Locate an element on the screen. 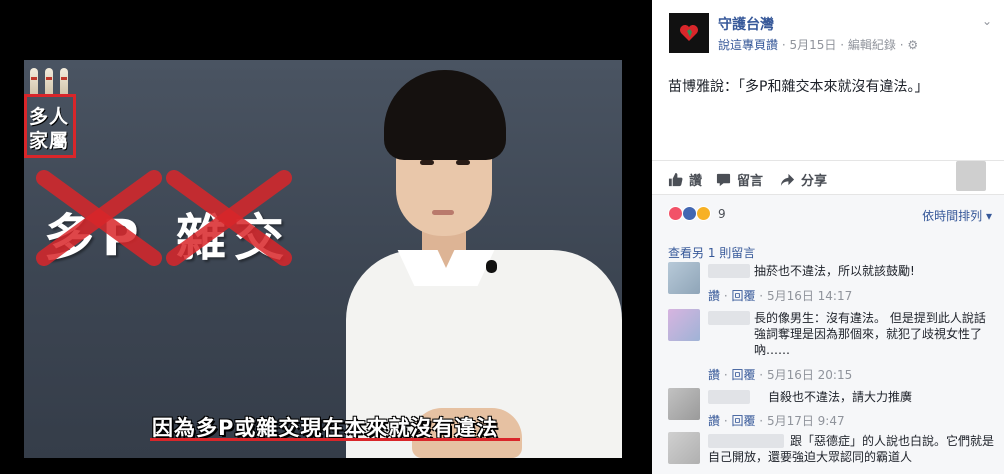 The width and height of the screenshot is (1004, 474). reaction-count: 9 is located at coordinates (722, 214).